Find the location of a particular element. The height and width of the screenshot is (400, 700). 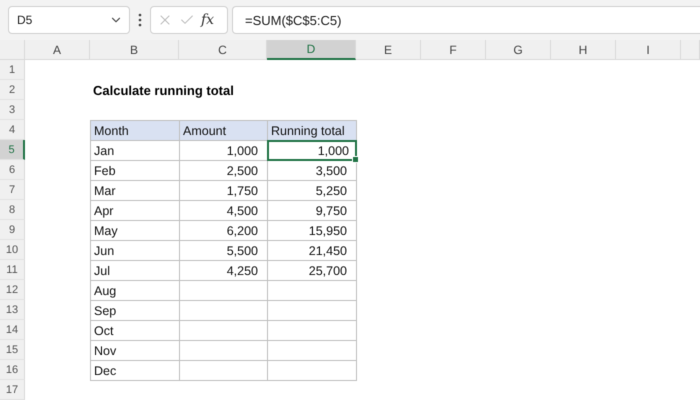

column-header: H is located at coordinates (583, 50).